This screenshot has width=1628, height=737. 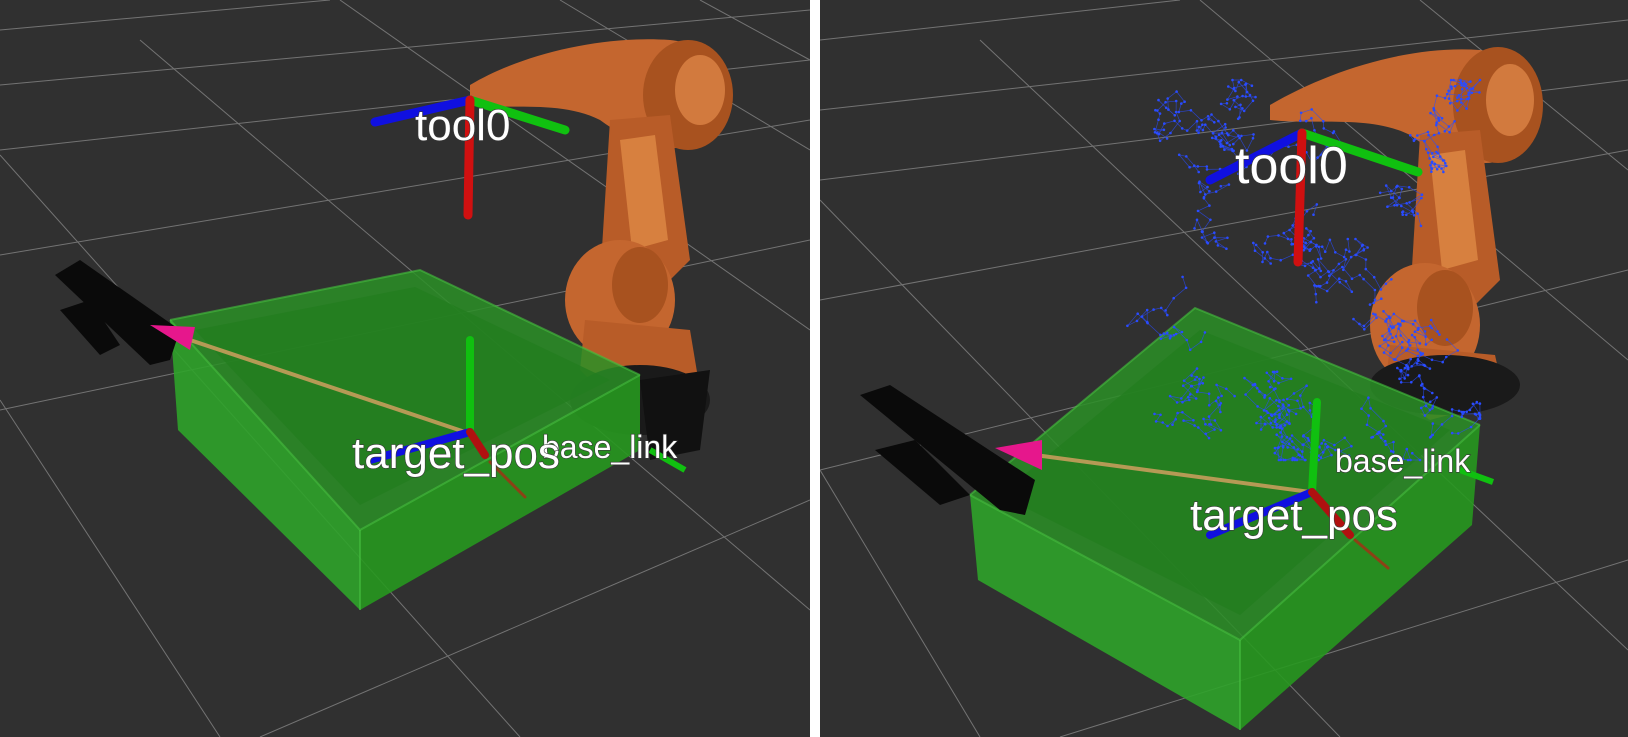 What do you see at coordinates (117, 312) in the screenshot?
I see `camera-model` at bounding box center [117, 312].